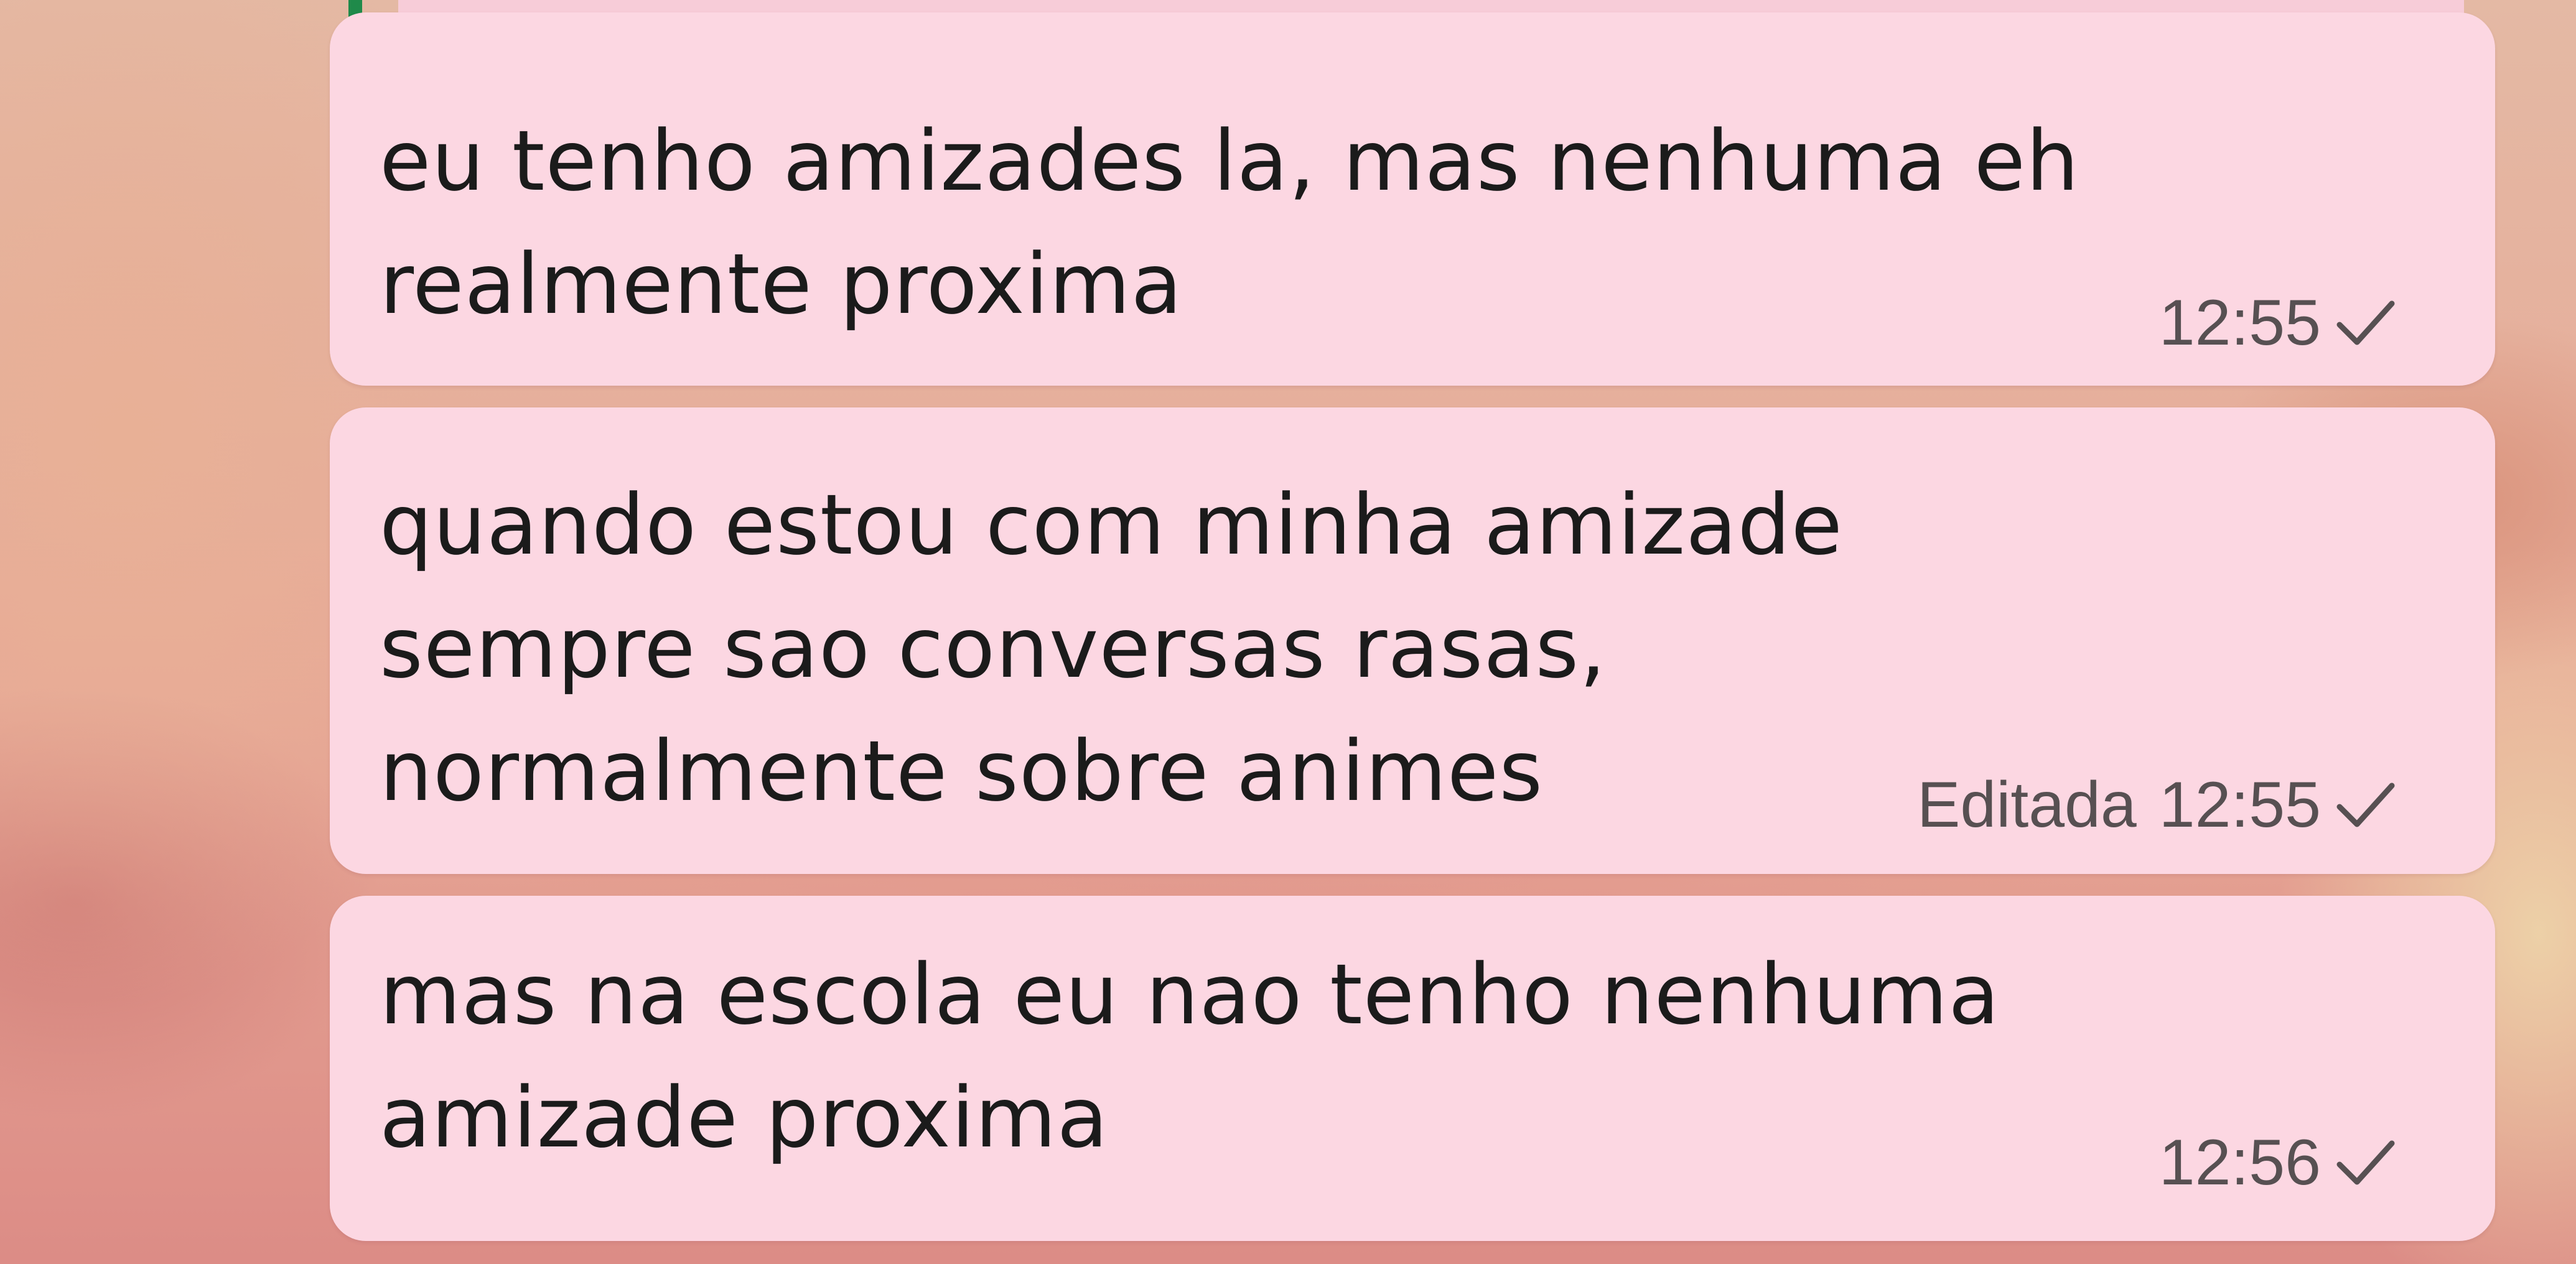  I want to click on message-time: 12:56, so click(2240, 1163).